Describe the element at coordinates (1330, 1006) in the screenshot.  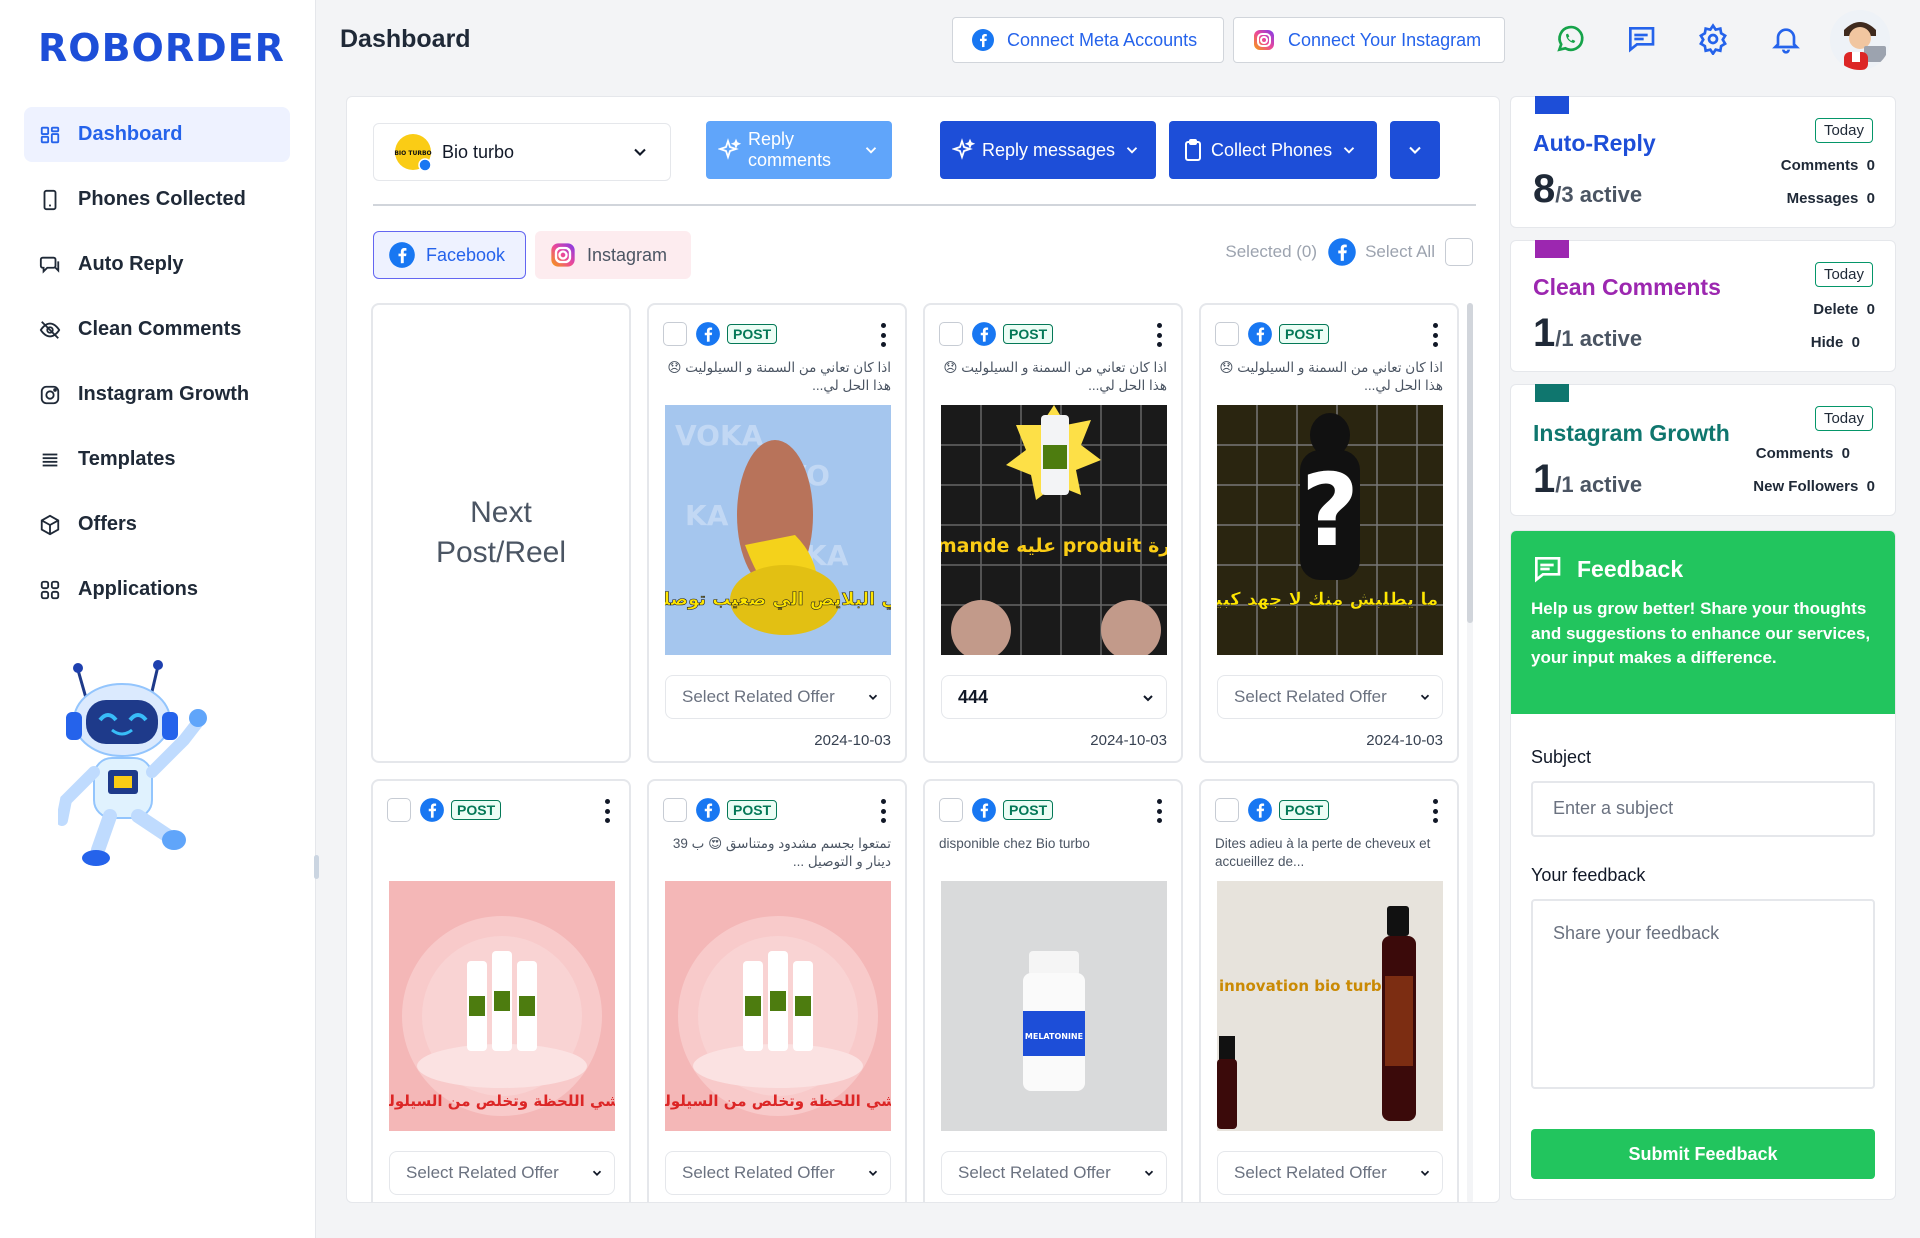
I see `post-thumbnail: innovation bio turbo` at that location.